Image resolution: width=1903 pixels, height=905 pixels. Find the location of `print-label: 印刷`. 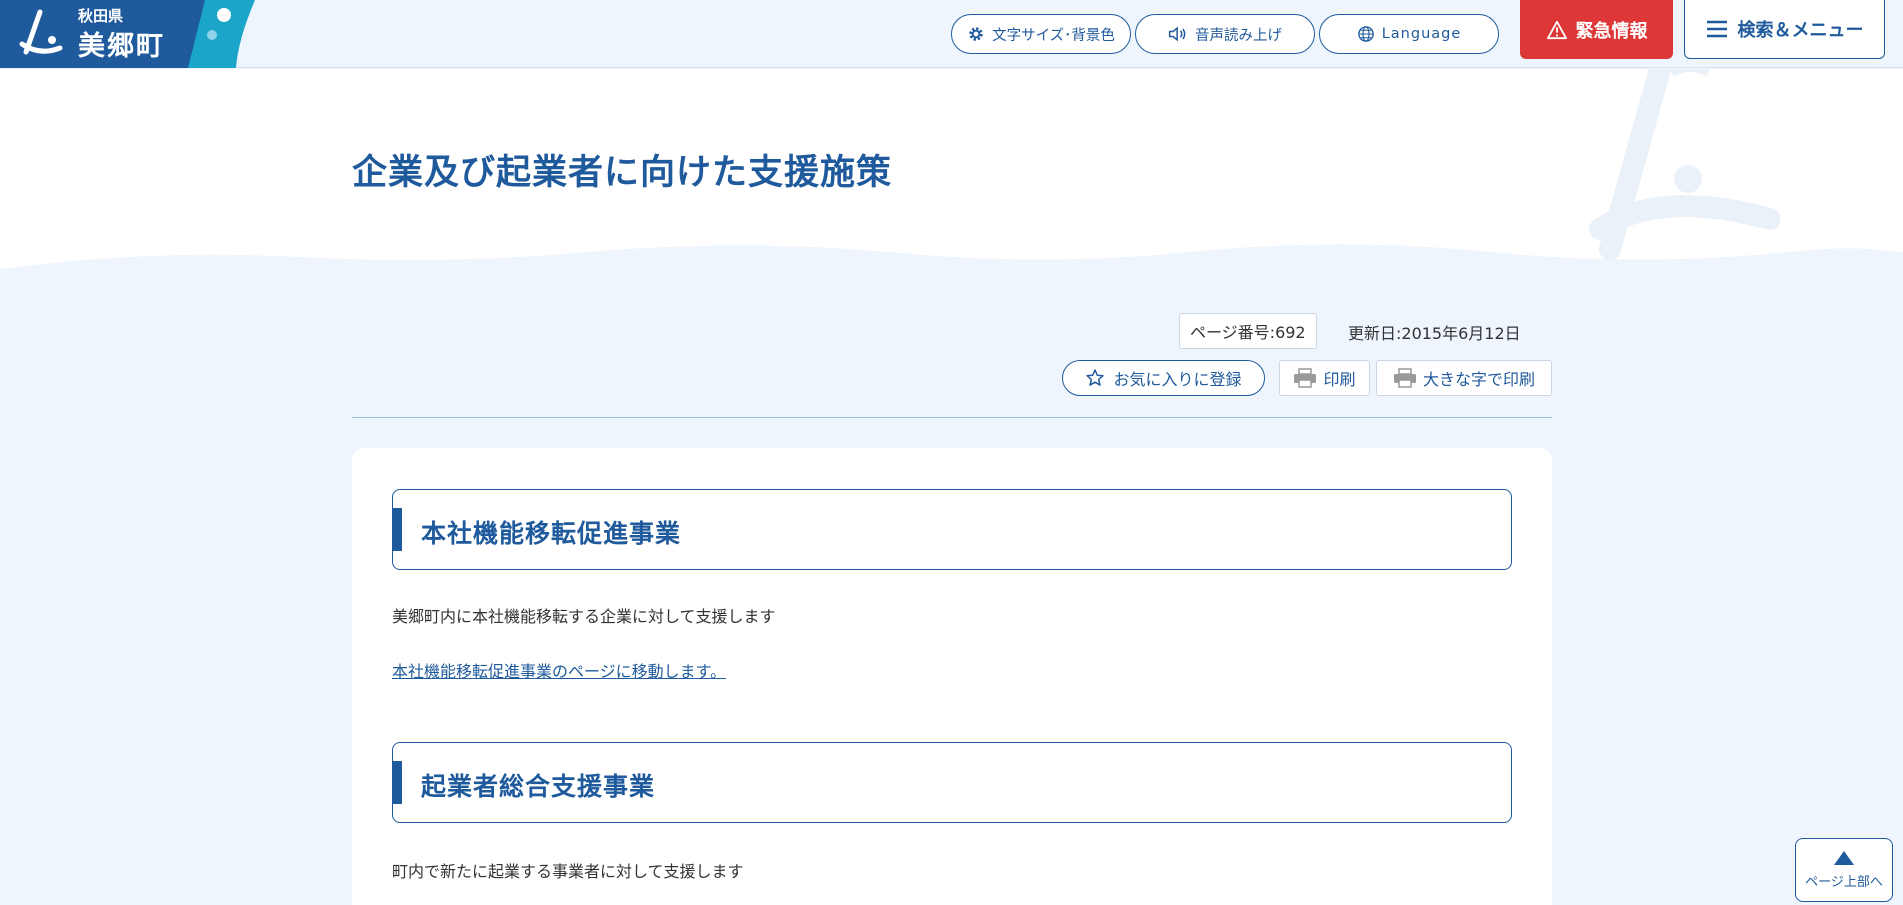

print-label: 印刷 is located at coordinates (1339, 379).